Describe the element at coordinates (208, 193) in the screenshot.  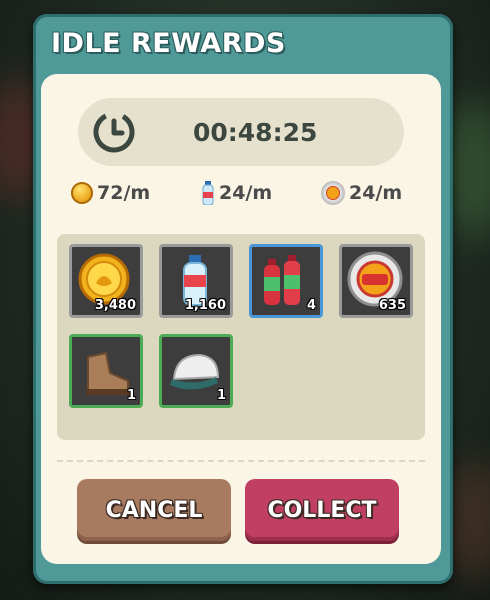
I see `exp-bottle-icon` at that location.